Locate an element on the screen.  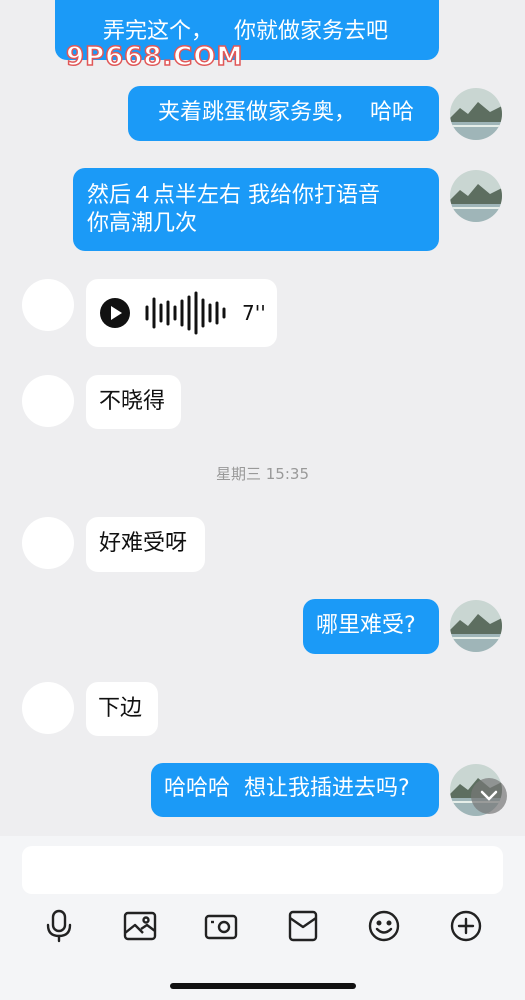
message-bubble-incoming: 下边 is located at coordinates (122, 709).